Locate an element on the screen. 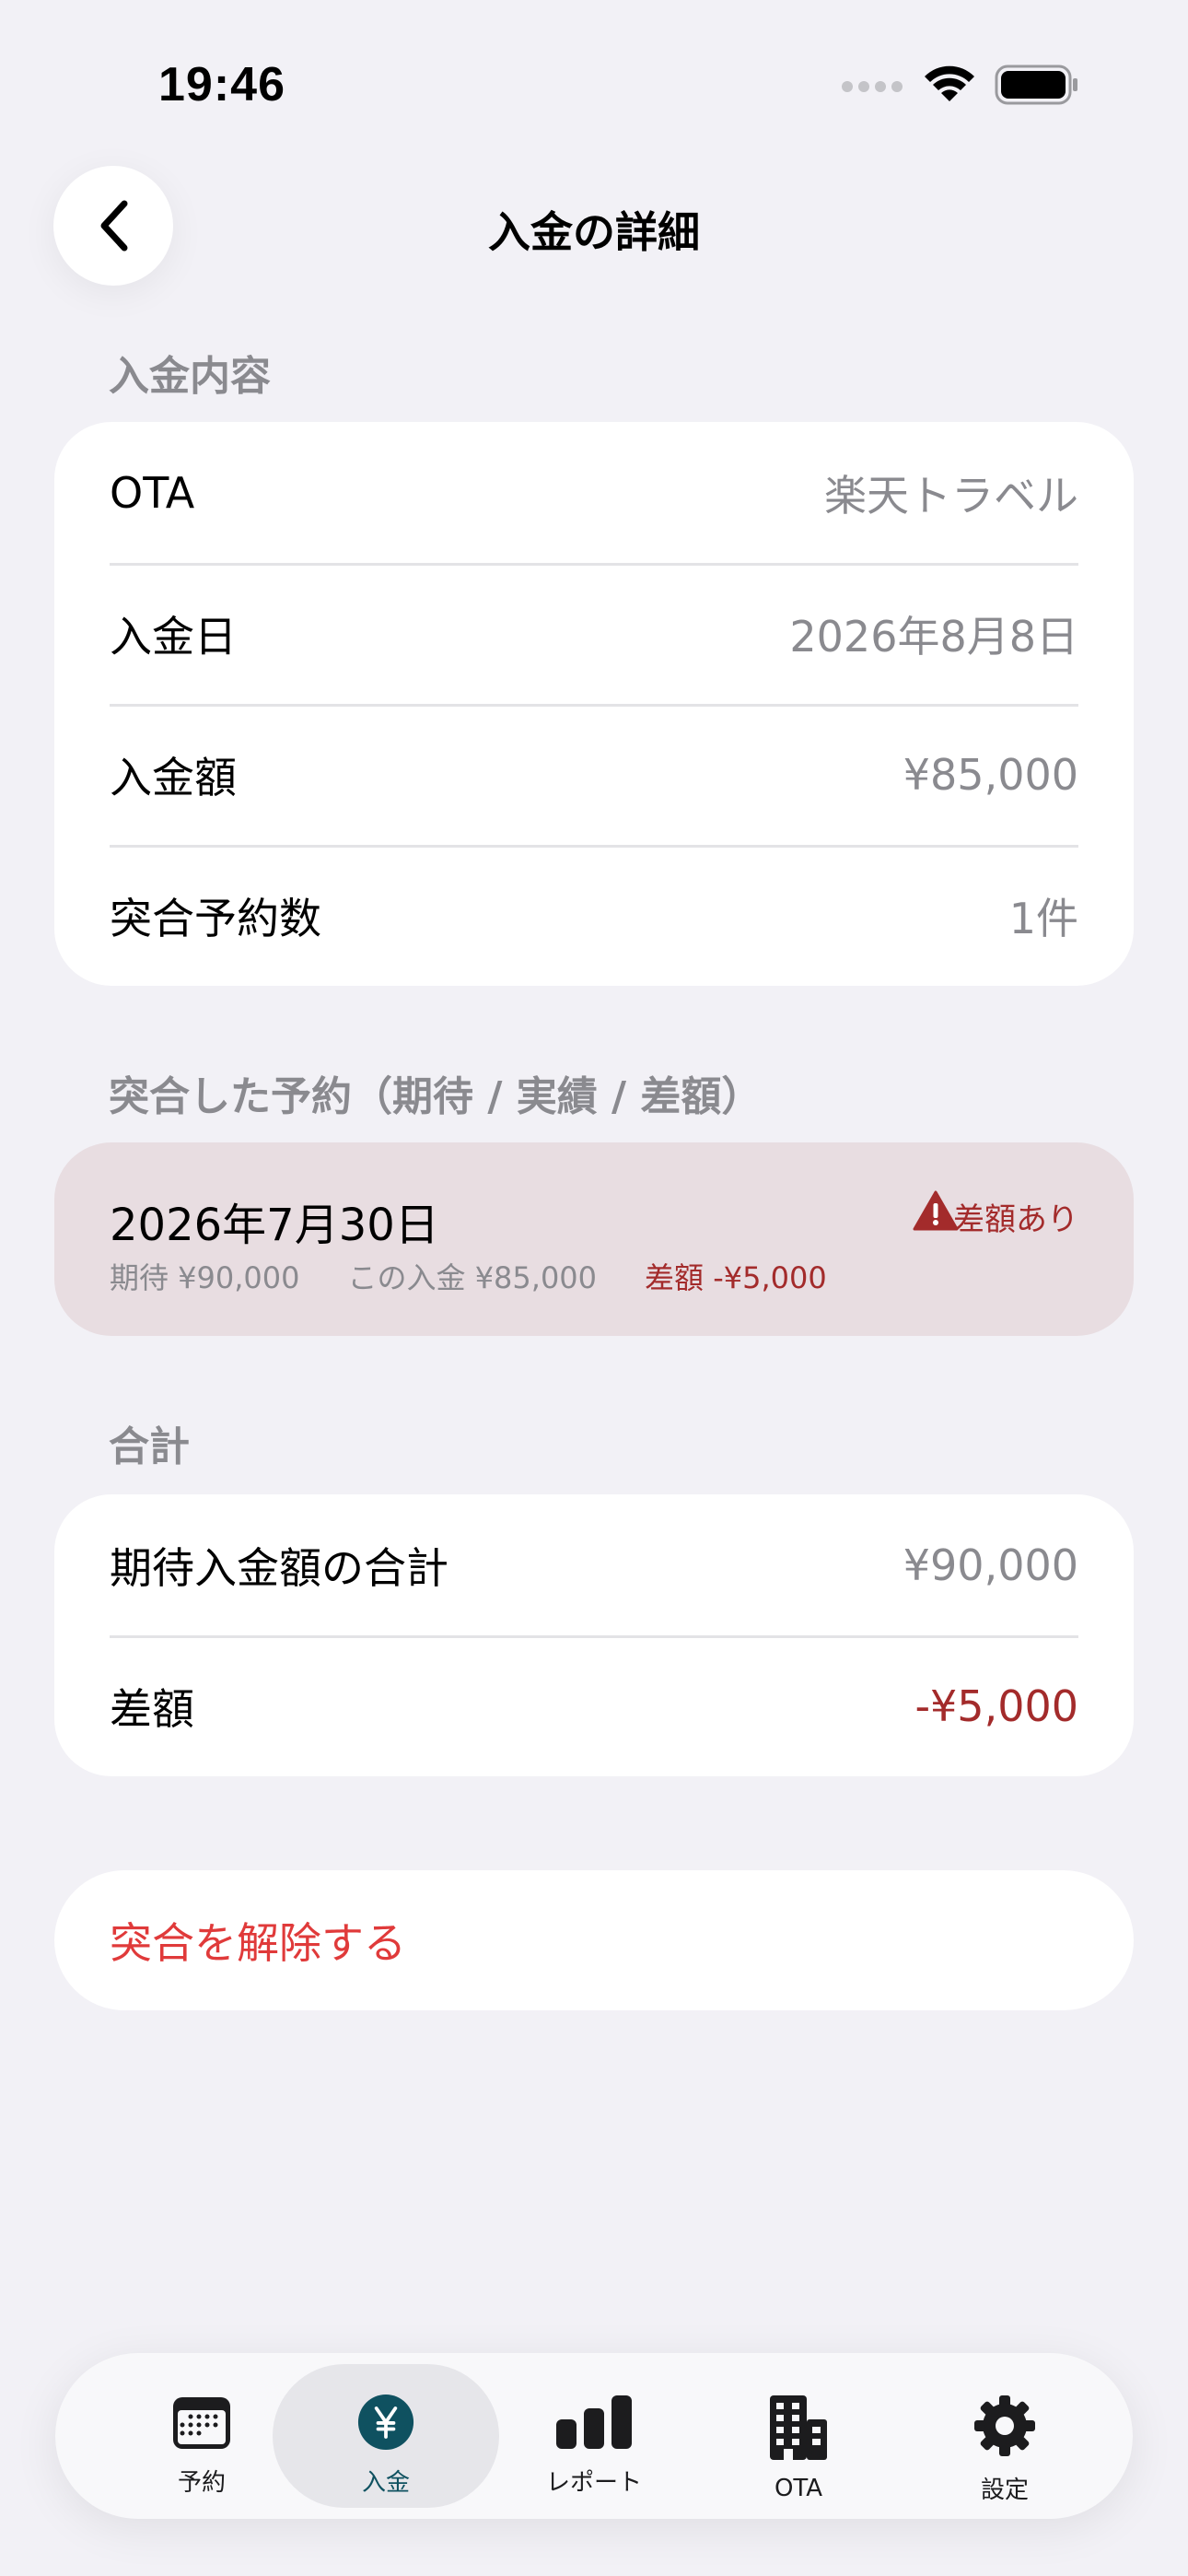  tab-label: レポート is located at coordinates (593, 2483).